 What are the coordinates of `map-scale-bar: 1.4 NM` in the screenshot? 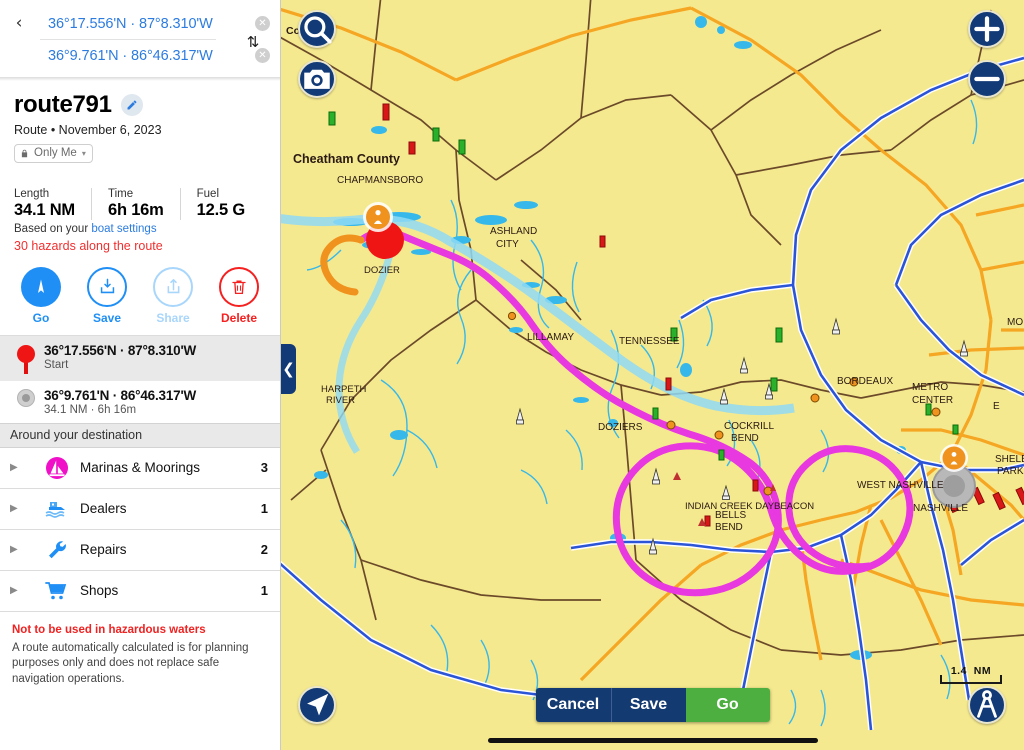 It's located at (971, 674).